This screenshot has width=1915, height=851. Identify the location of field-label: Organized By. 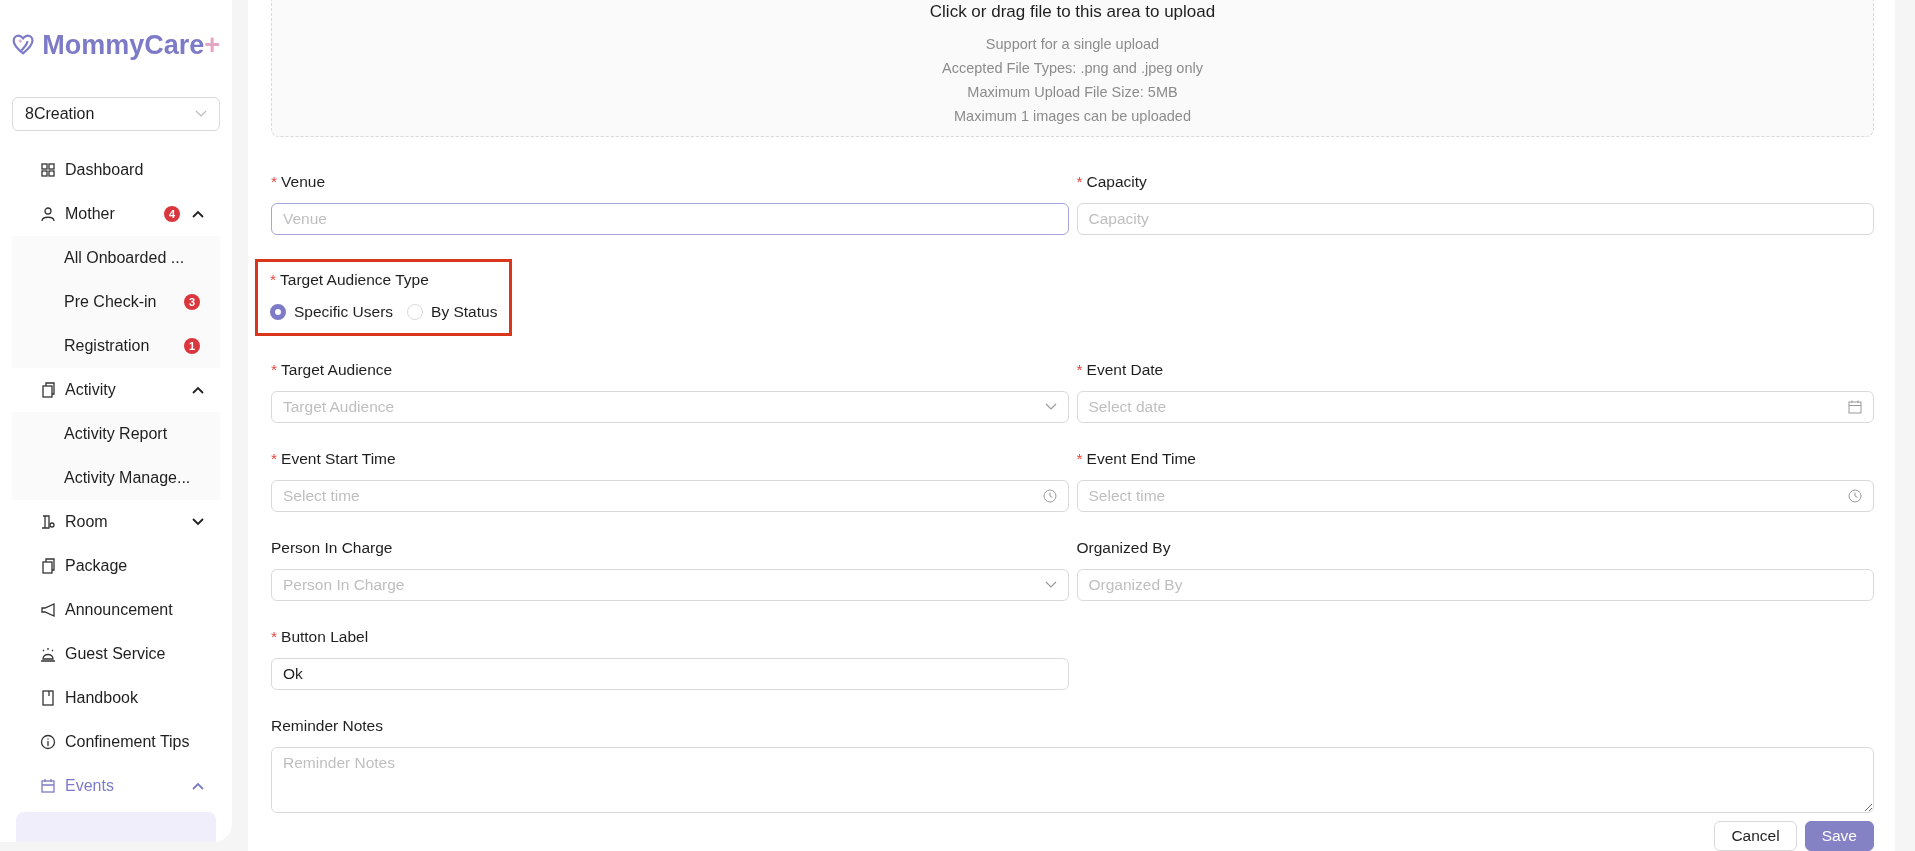
(1123, 547).